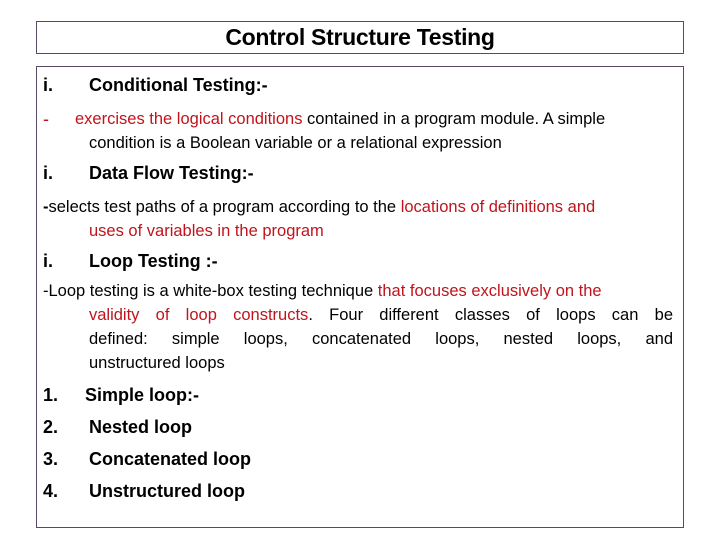 The width and height of the screenshot is (720, 540). I want to click on list-number: 2., so click(51, 427).